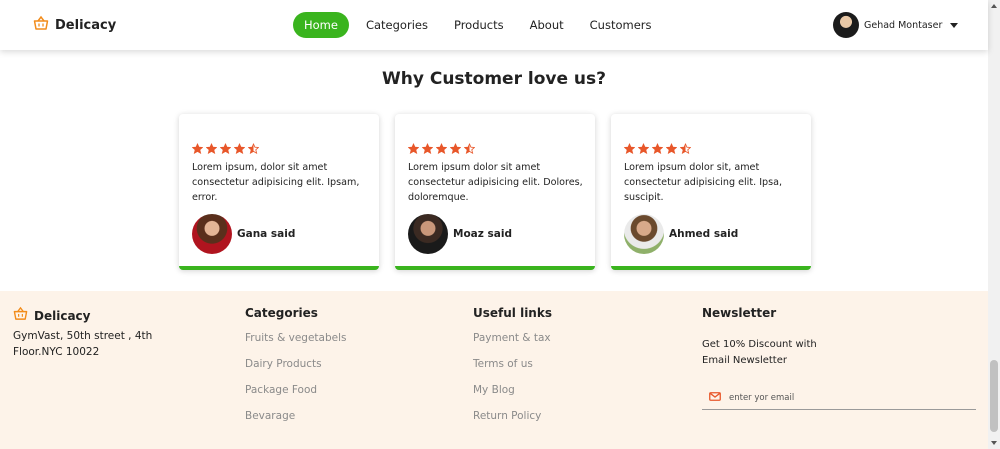  I want to click on nav-links: Home Categories Products About Customers, so click(479, 25).